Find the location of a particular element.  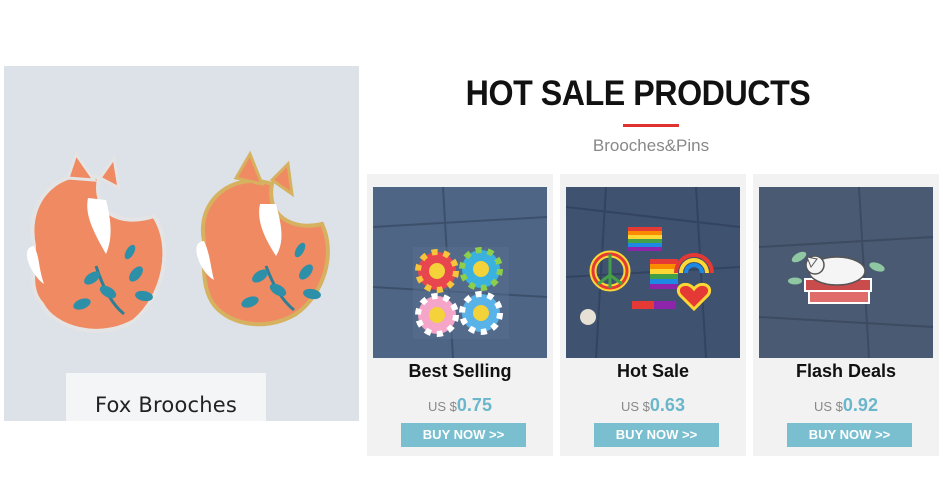

product-price: US $0.63 is located at coordinates (653, 405).